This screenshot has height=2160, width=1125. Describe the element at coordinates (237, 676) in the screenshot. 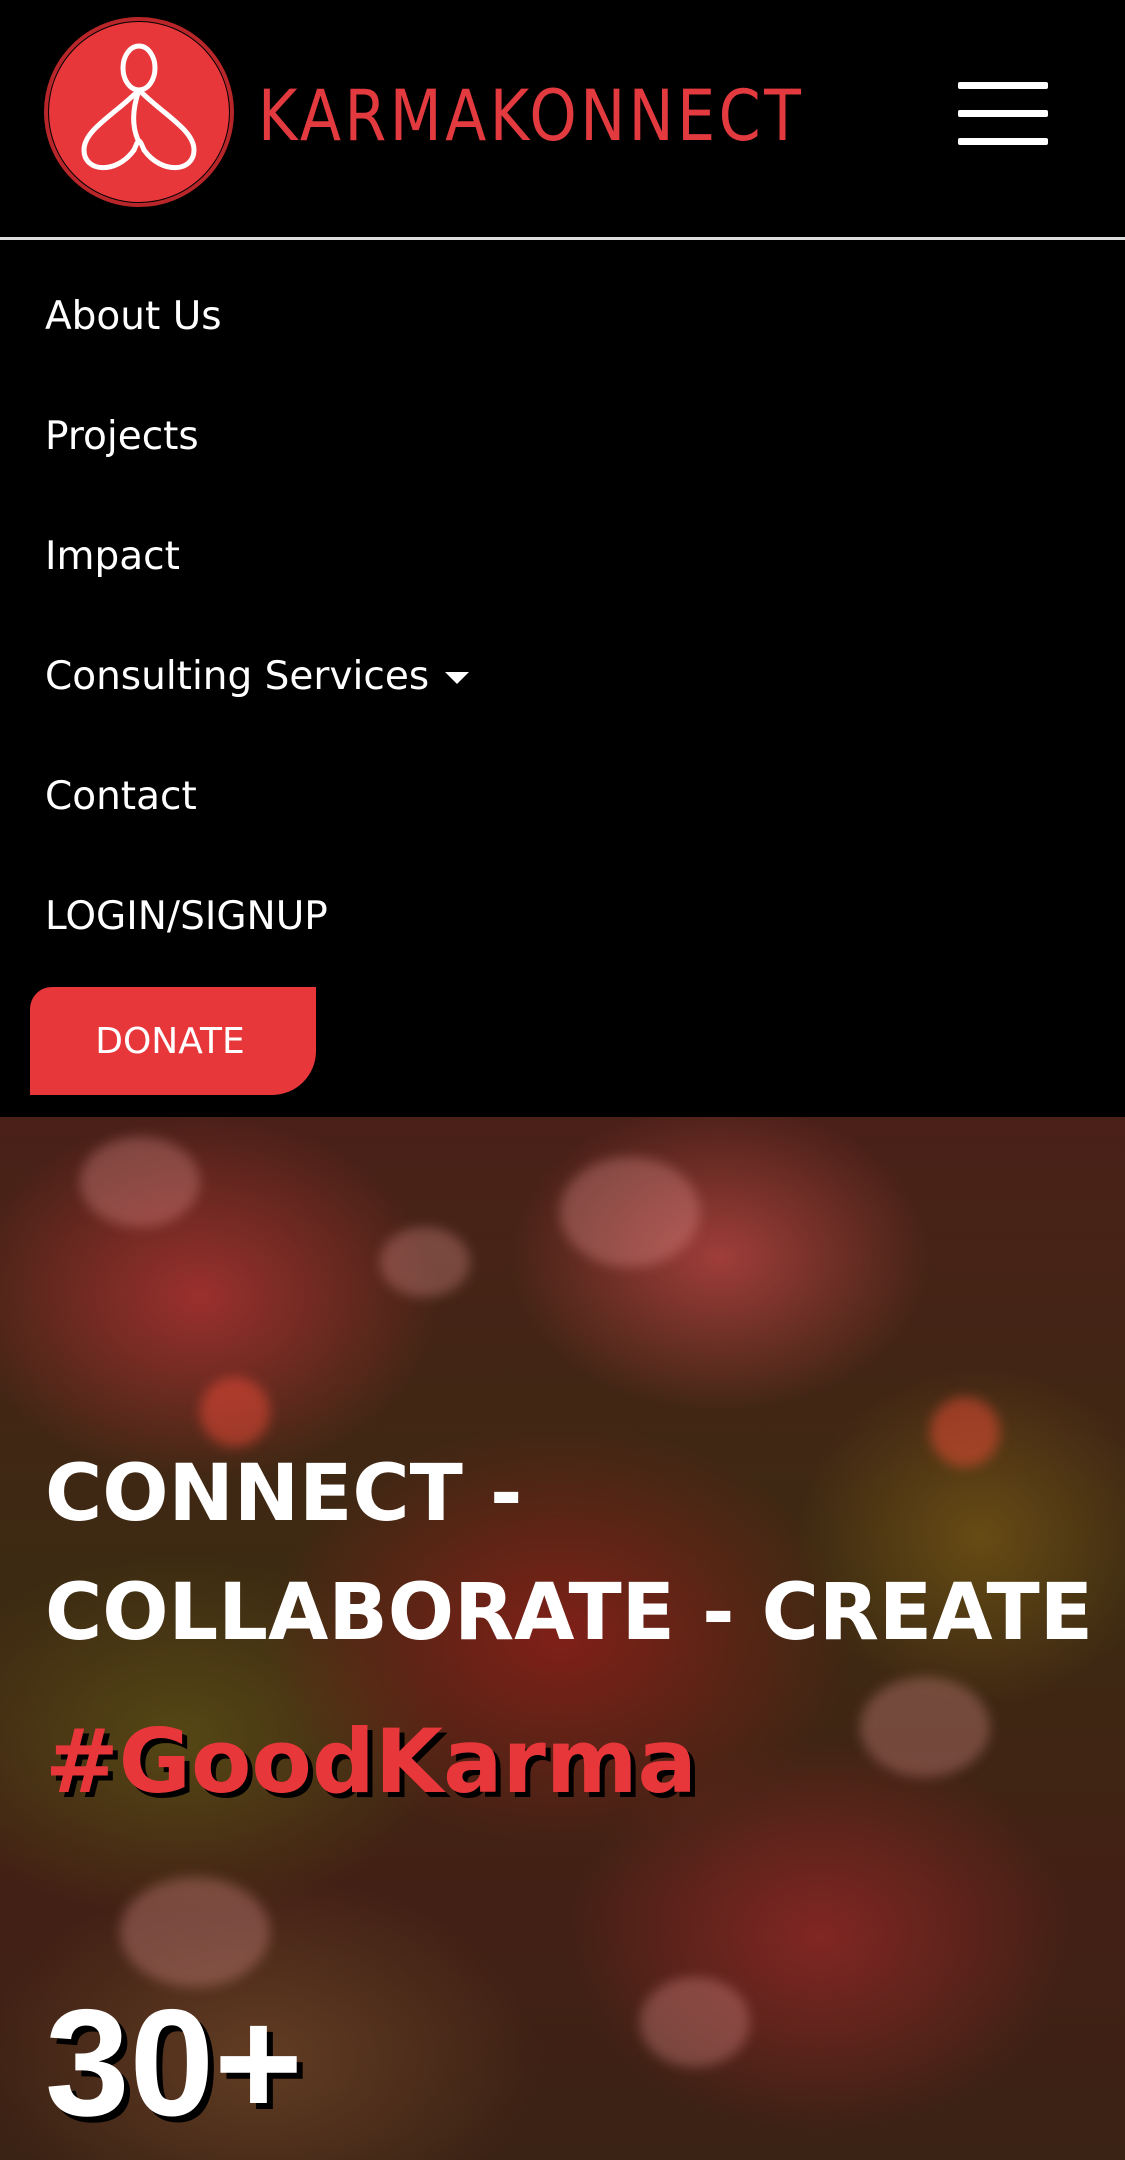

I see `nav-item-label: Consulting Services` at that location.